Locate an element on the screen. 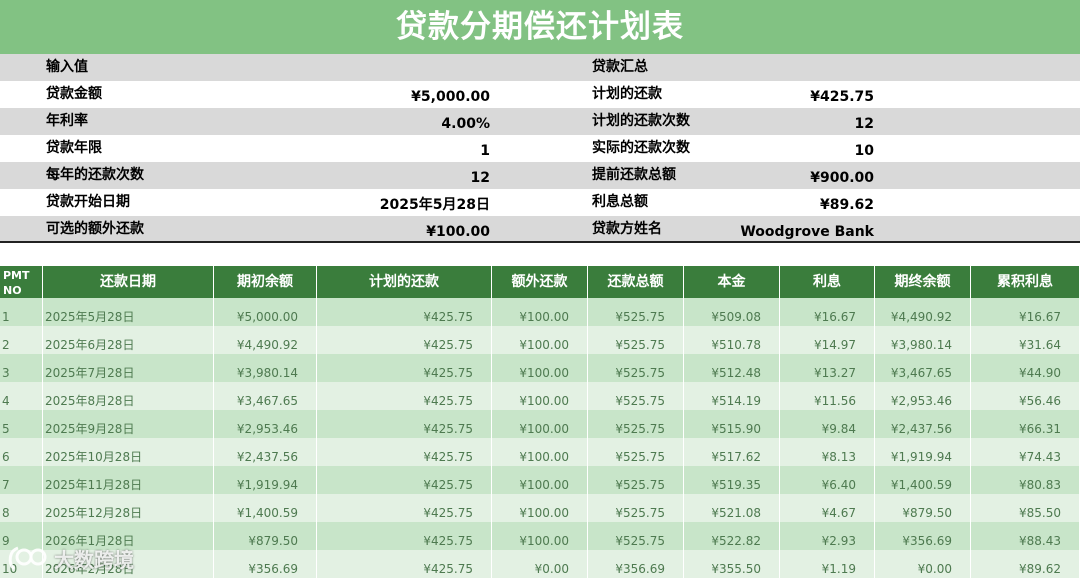 The height and width of the screenshot is (588, 1080). table-cell: ¥4,490.92 is located at coordinates (923, 312).